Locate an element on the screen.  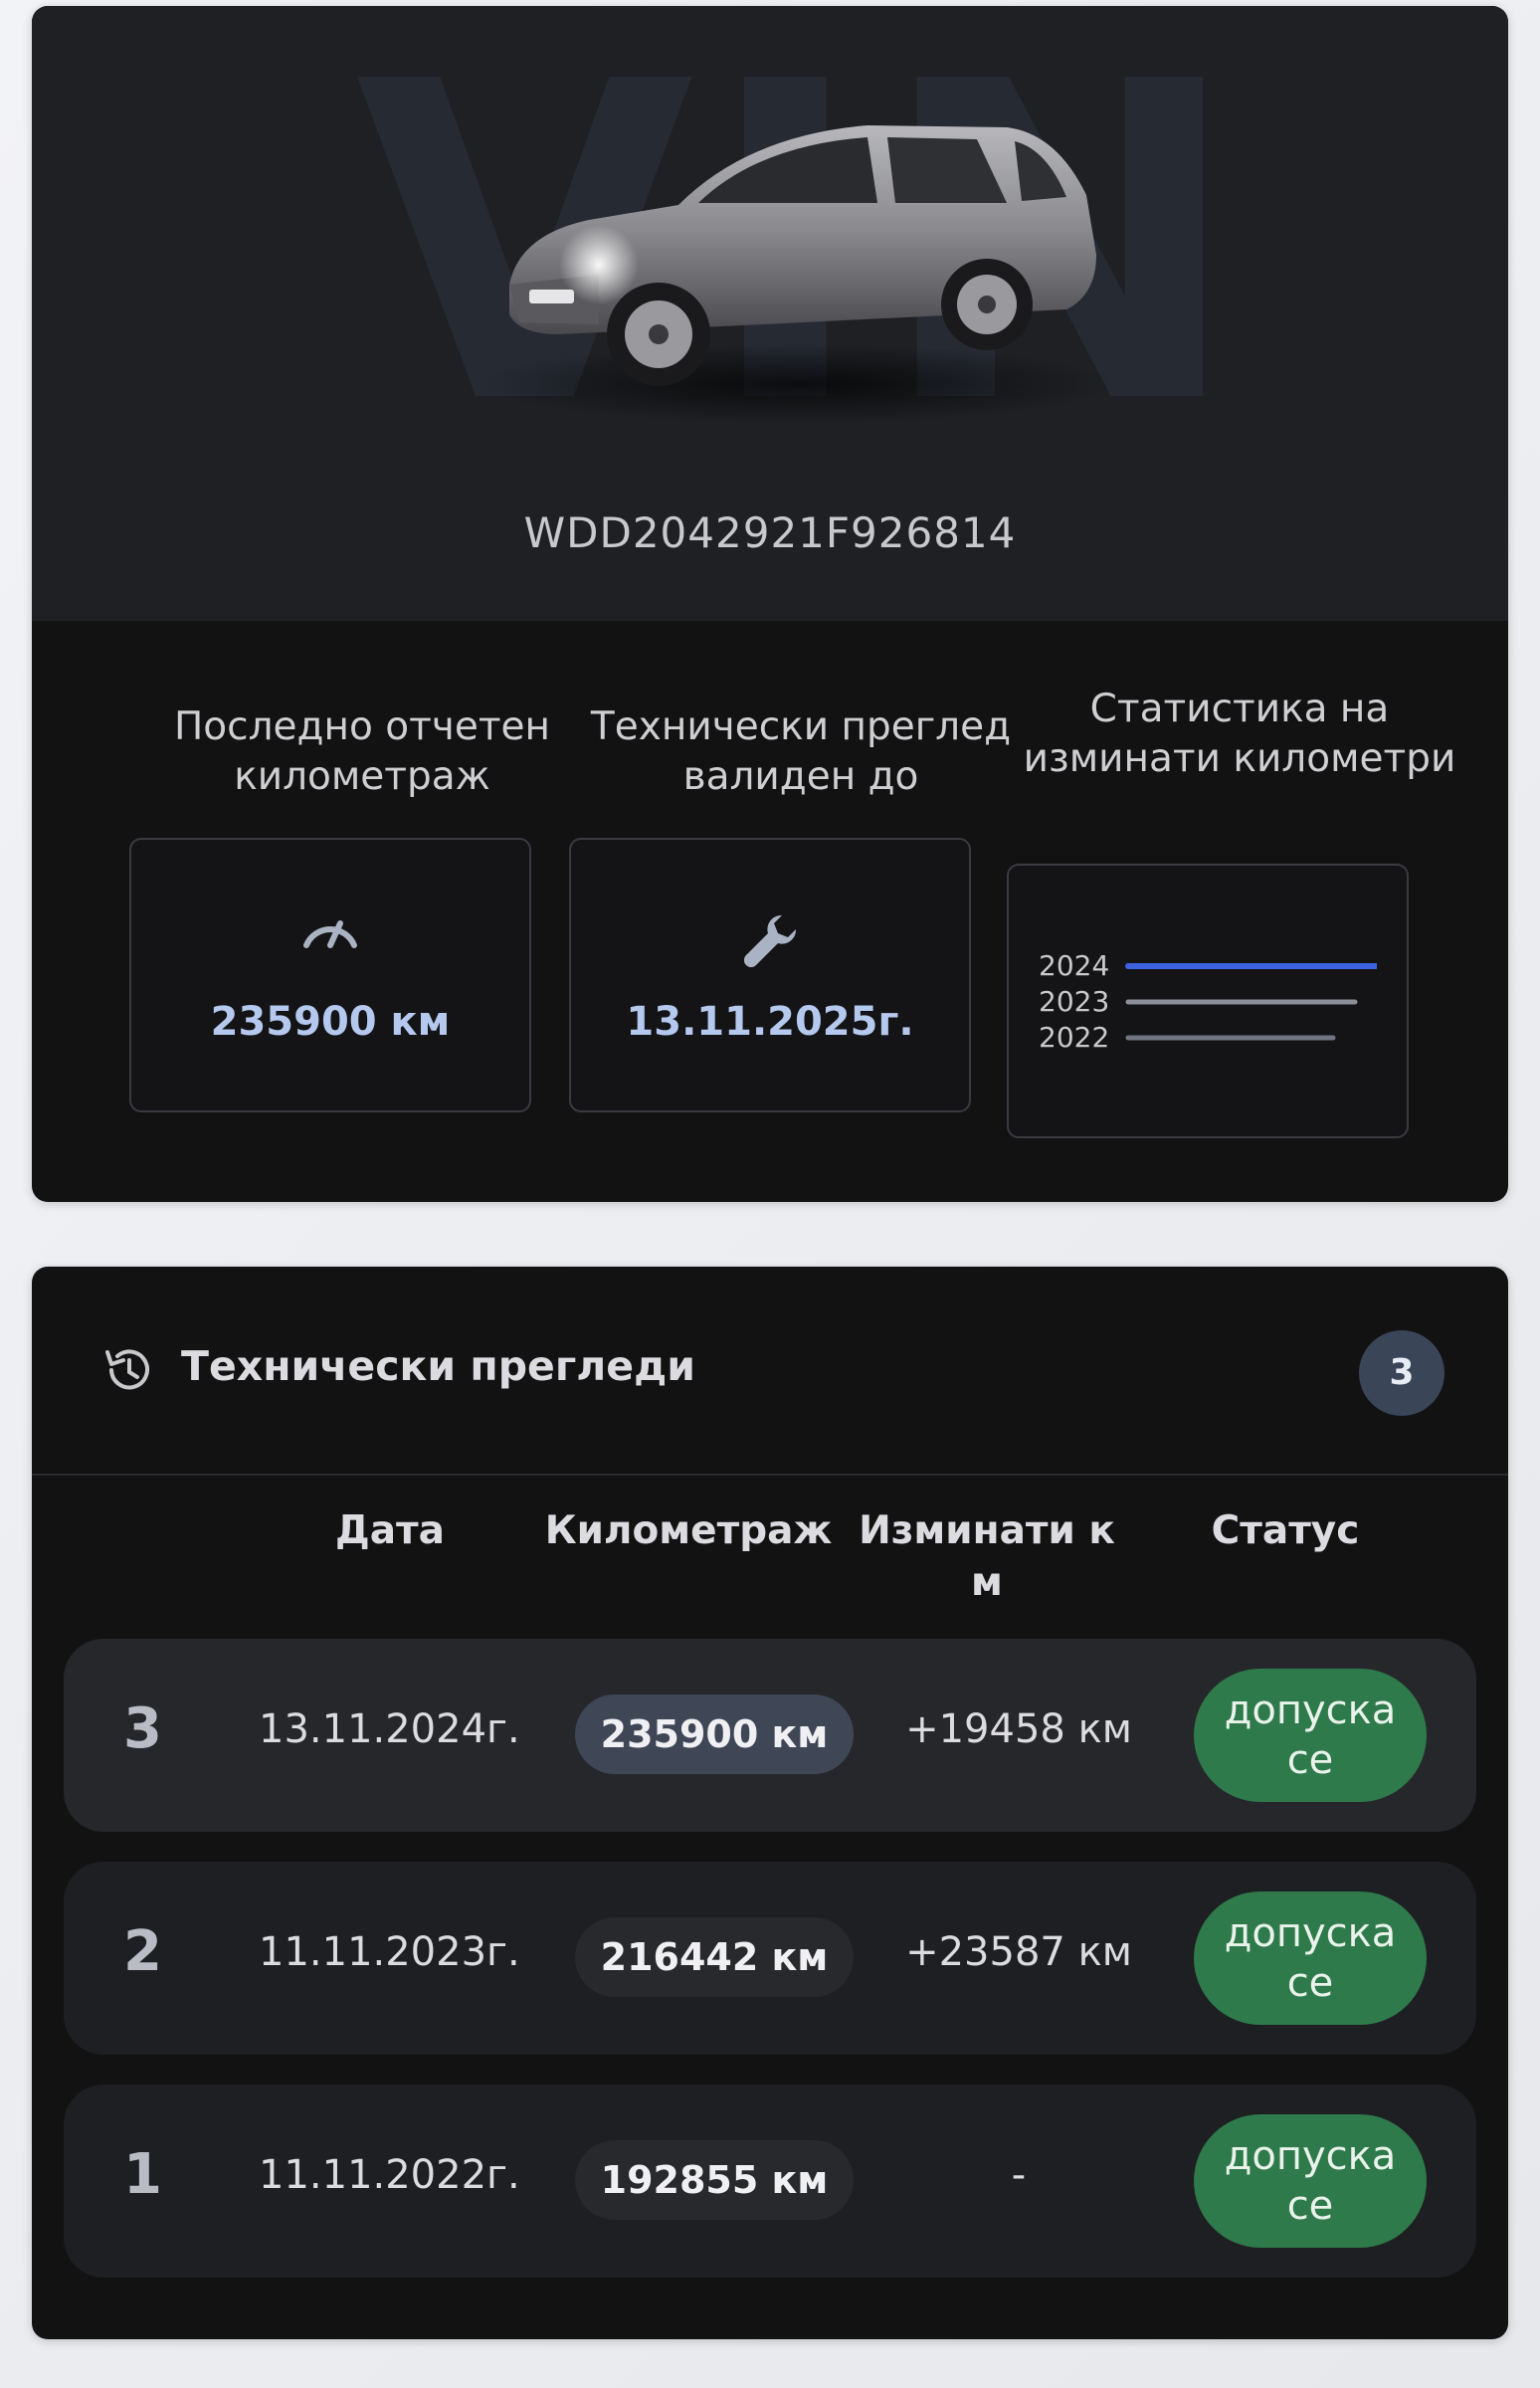
wrench-icon is located at coordinates (770, 943).